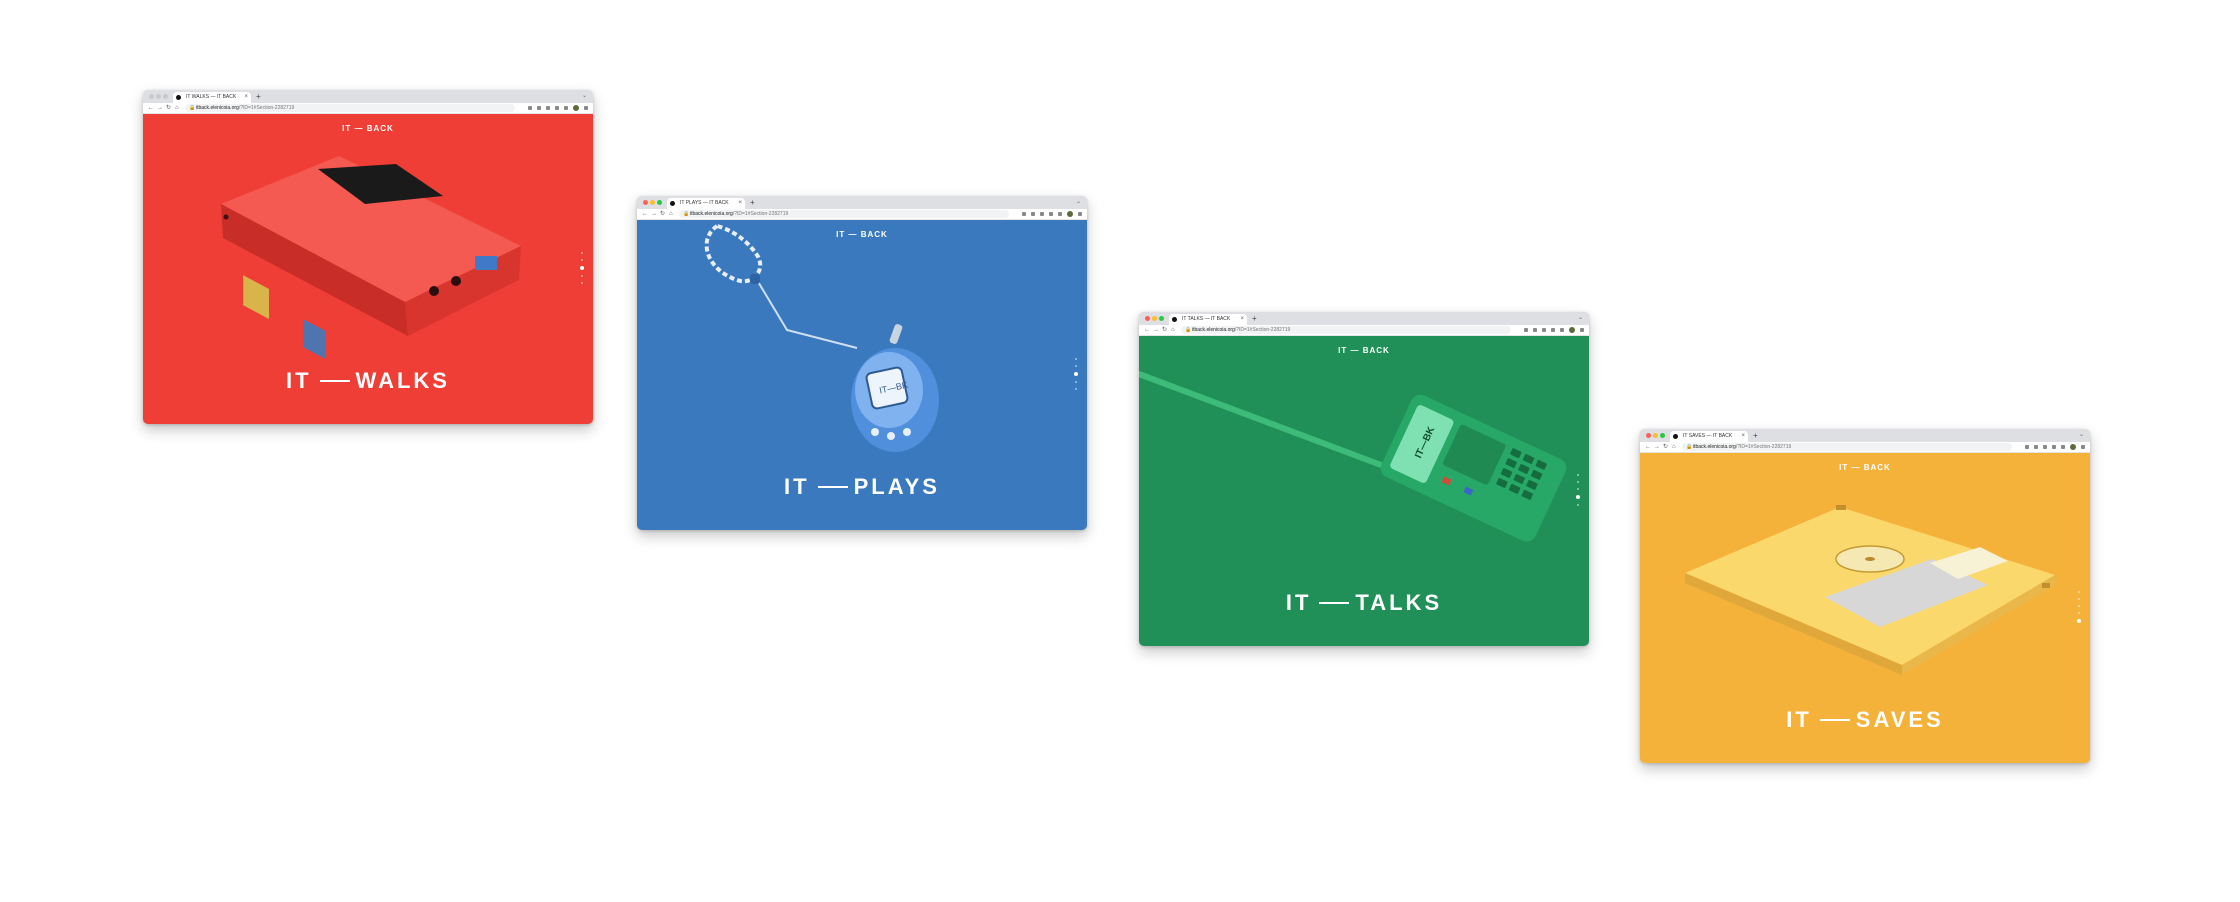 This screenshot has height=902, width=2240. Describe the element at coordinates (862, 375) in the screenshot. I see `page-viewport: IT — BACK IT—BK IT PLAYS` at that location.